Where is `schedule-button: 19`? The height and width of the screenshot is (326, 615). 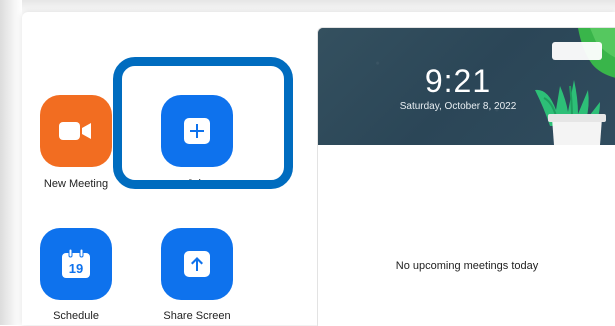 schedule-button: 19 is located at coordinates (76, 264).